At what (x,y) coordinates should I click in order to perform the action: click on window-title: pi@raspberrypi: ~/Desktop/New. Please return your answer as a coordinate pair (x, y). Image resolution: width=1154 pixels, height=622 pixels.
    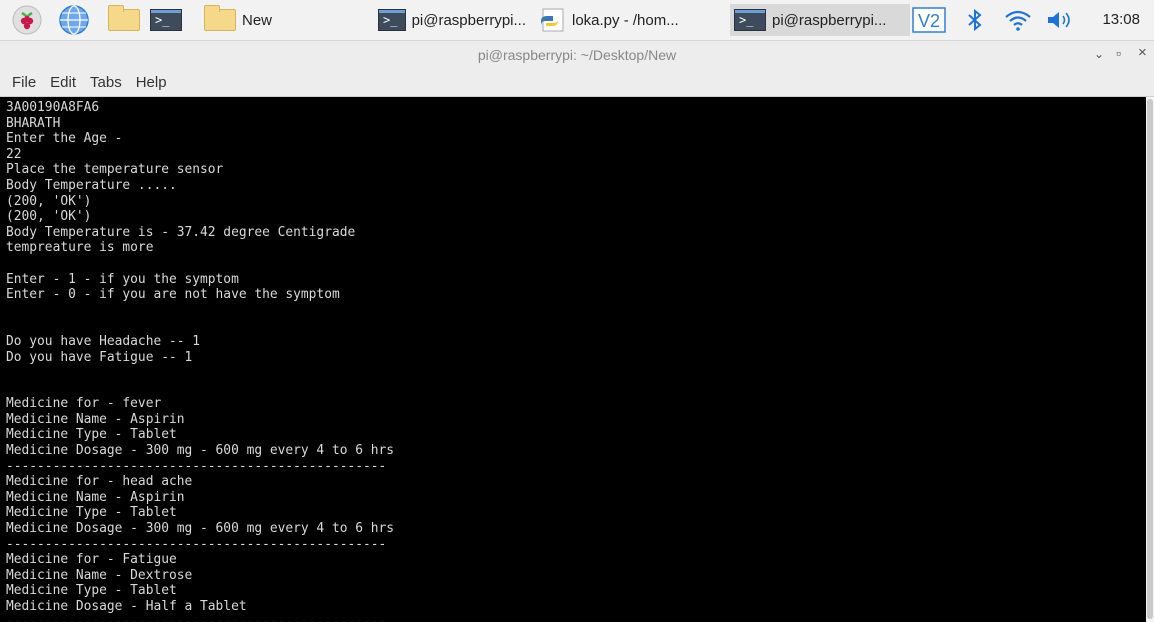
    Looking at the image, I should click on (577, 55).